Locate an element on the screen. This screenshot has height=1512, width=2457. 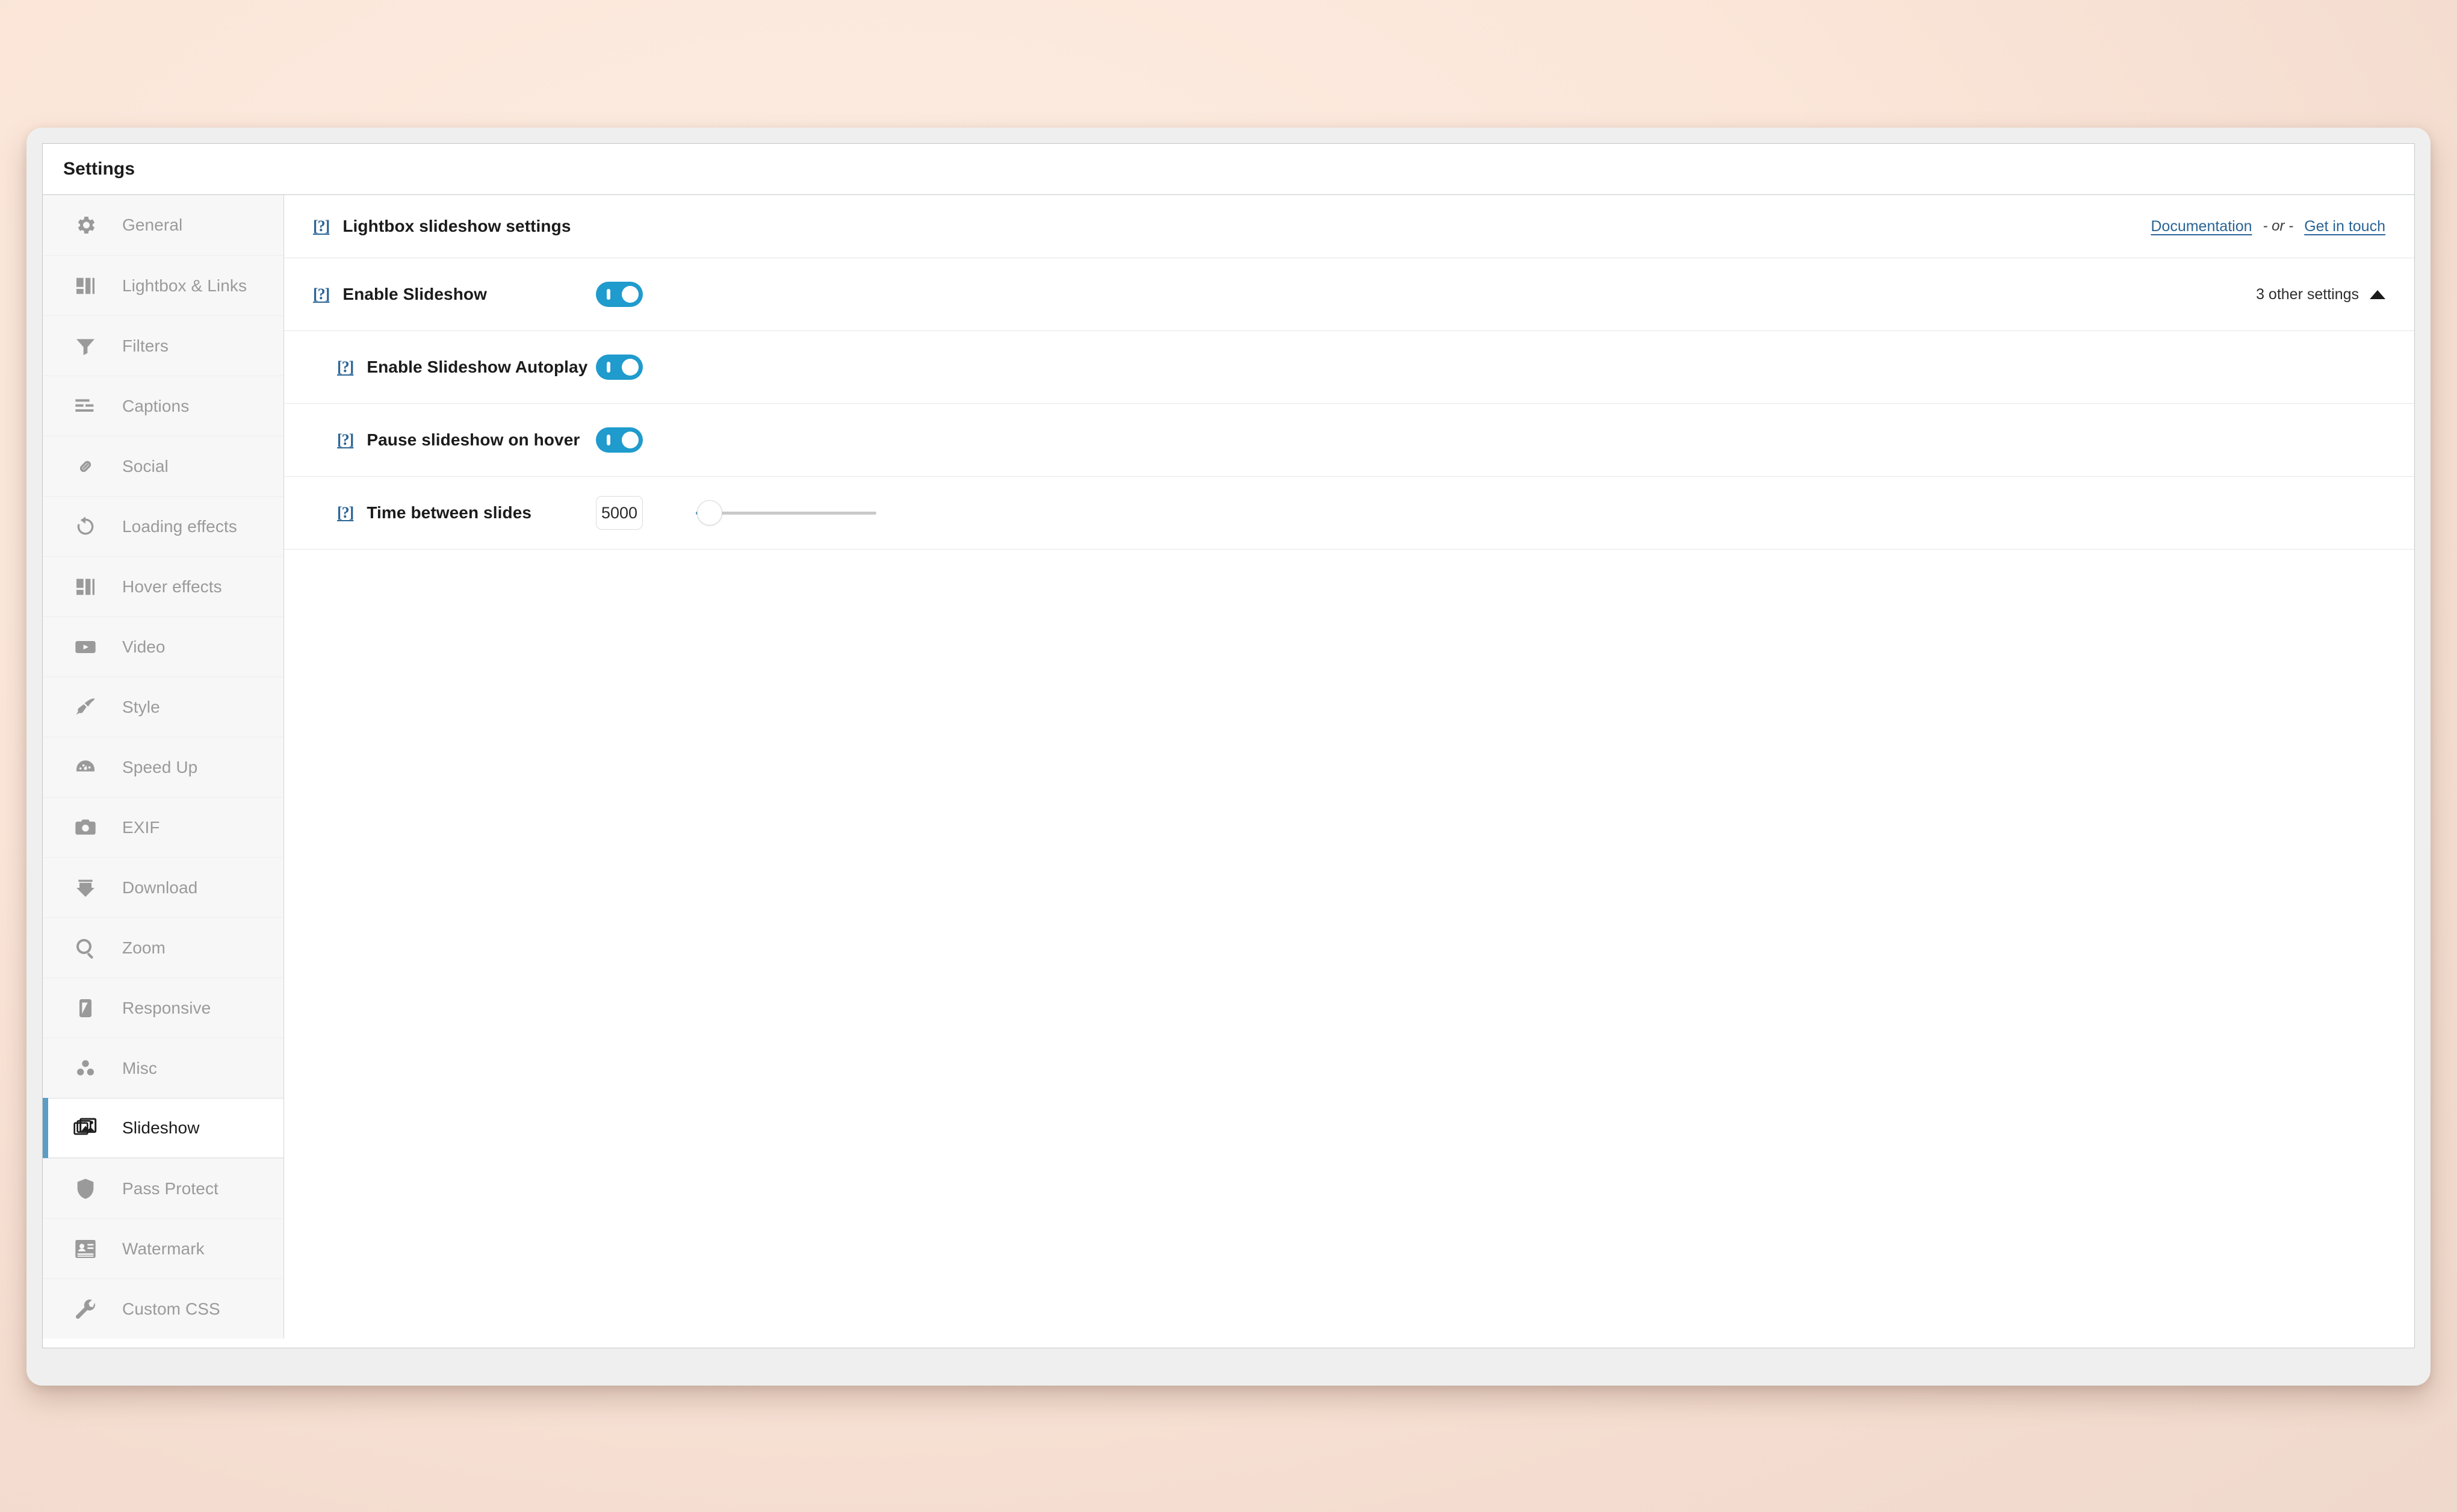
sidebar-item-slideshow: Slideshow is located at coordinates (163, 1128).